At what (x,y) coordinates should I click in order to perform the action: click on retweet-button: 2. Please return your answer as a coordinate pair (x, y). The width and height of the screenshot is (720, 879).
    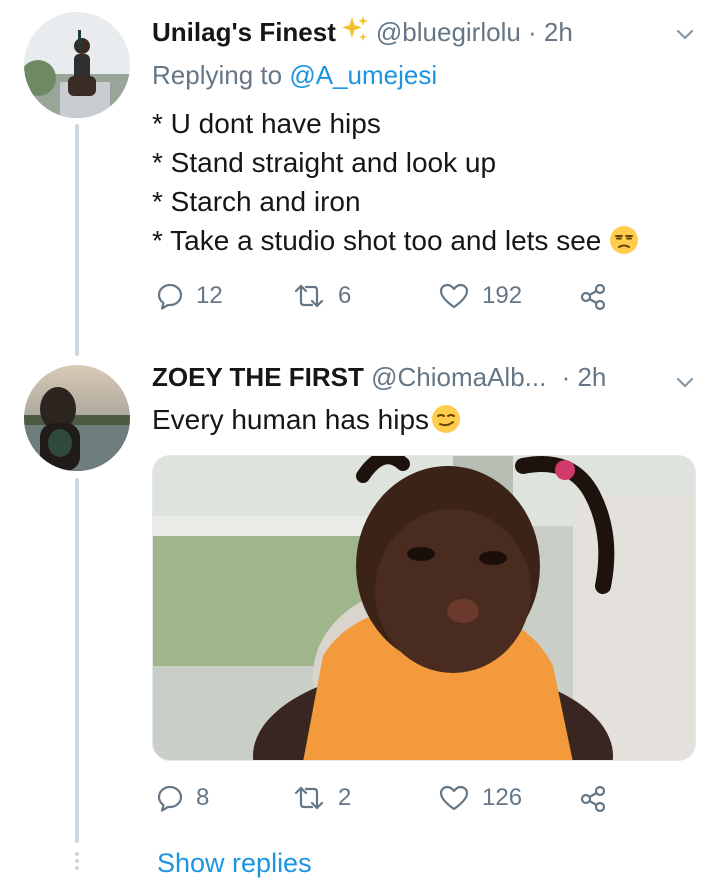
    Looking at the image, I should click on (321, 798).